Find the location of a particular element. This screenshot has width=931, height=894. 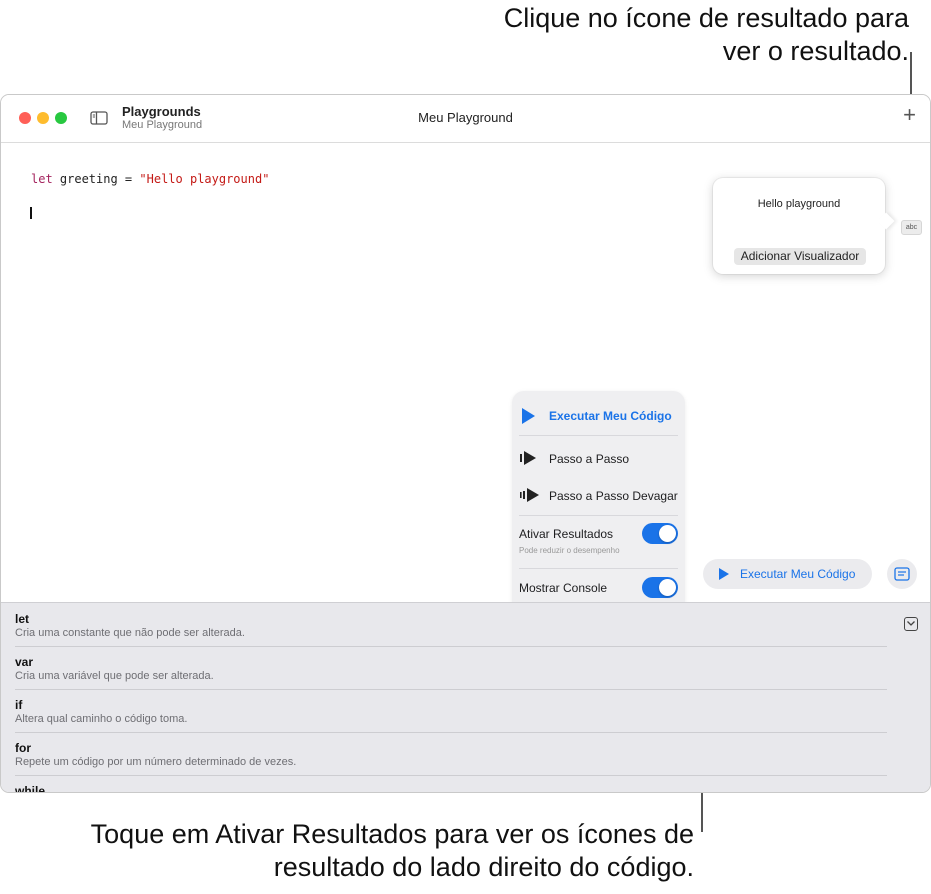

show-console-label: Mostrar Console is located at coordinates (563, 588).